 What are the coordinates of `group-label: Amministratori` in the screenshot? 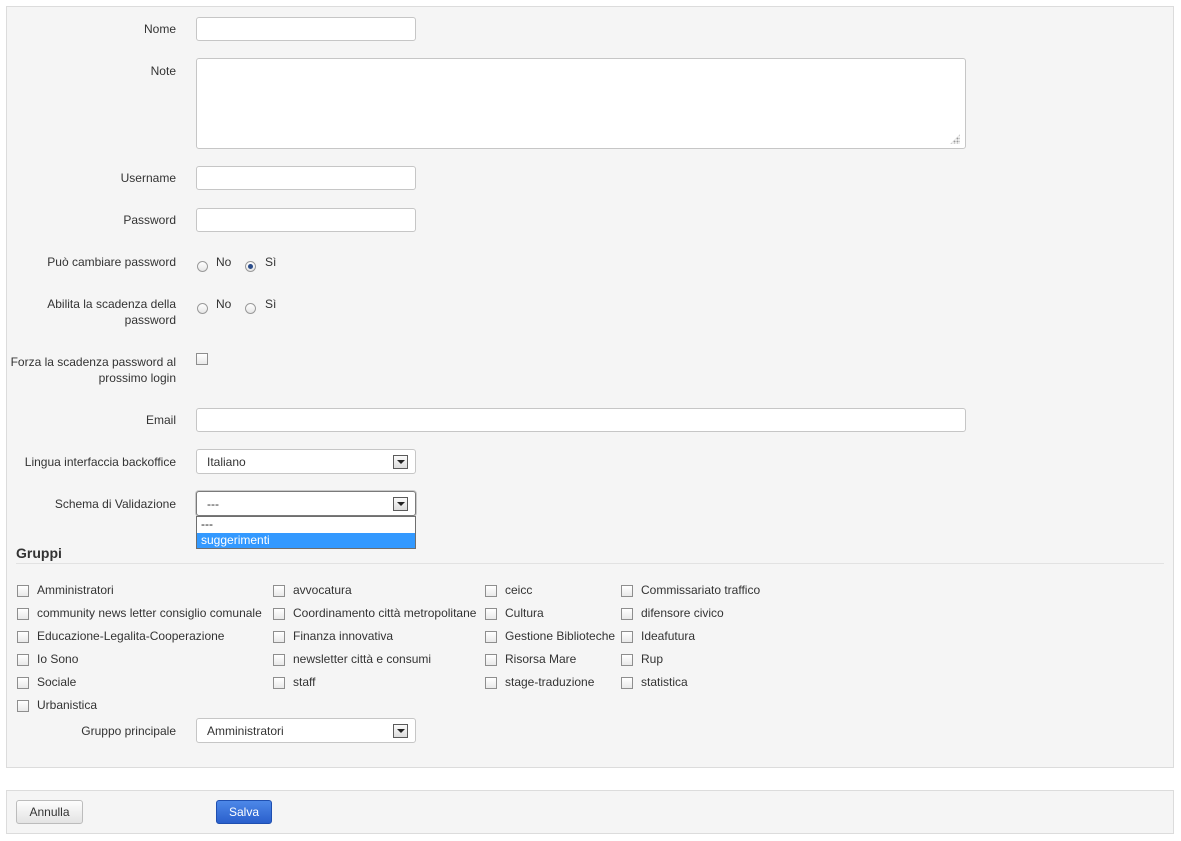 It's located at (75, 590).